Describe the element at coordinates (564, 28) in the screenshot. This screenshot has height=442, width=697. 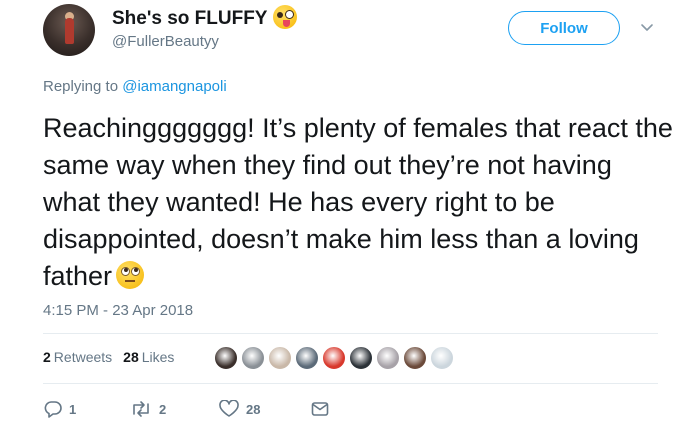
I see `follow-button: Follow` at that location.